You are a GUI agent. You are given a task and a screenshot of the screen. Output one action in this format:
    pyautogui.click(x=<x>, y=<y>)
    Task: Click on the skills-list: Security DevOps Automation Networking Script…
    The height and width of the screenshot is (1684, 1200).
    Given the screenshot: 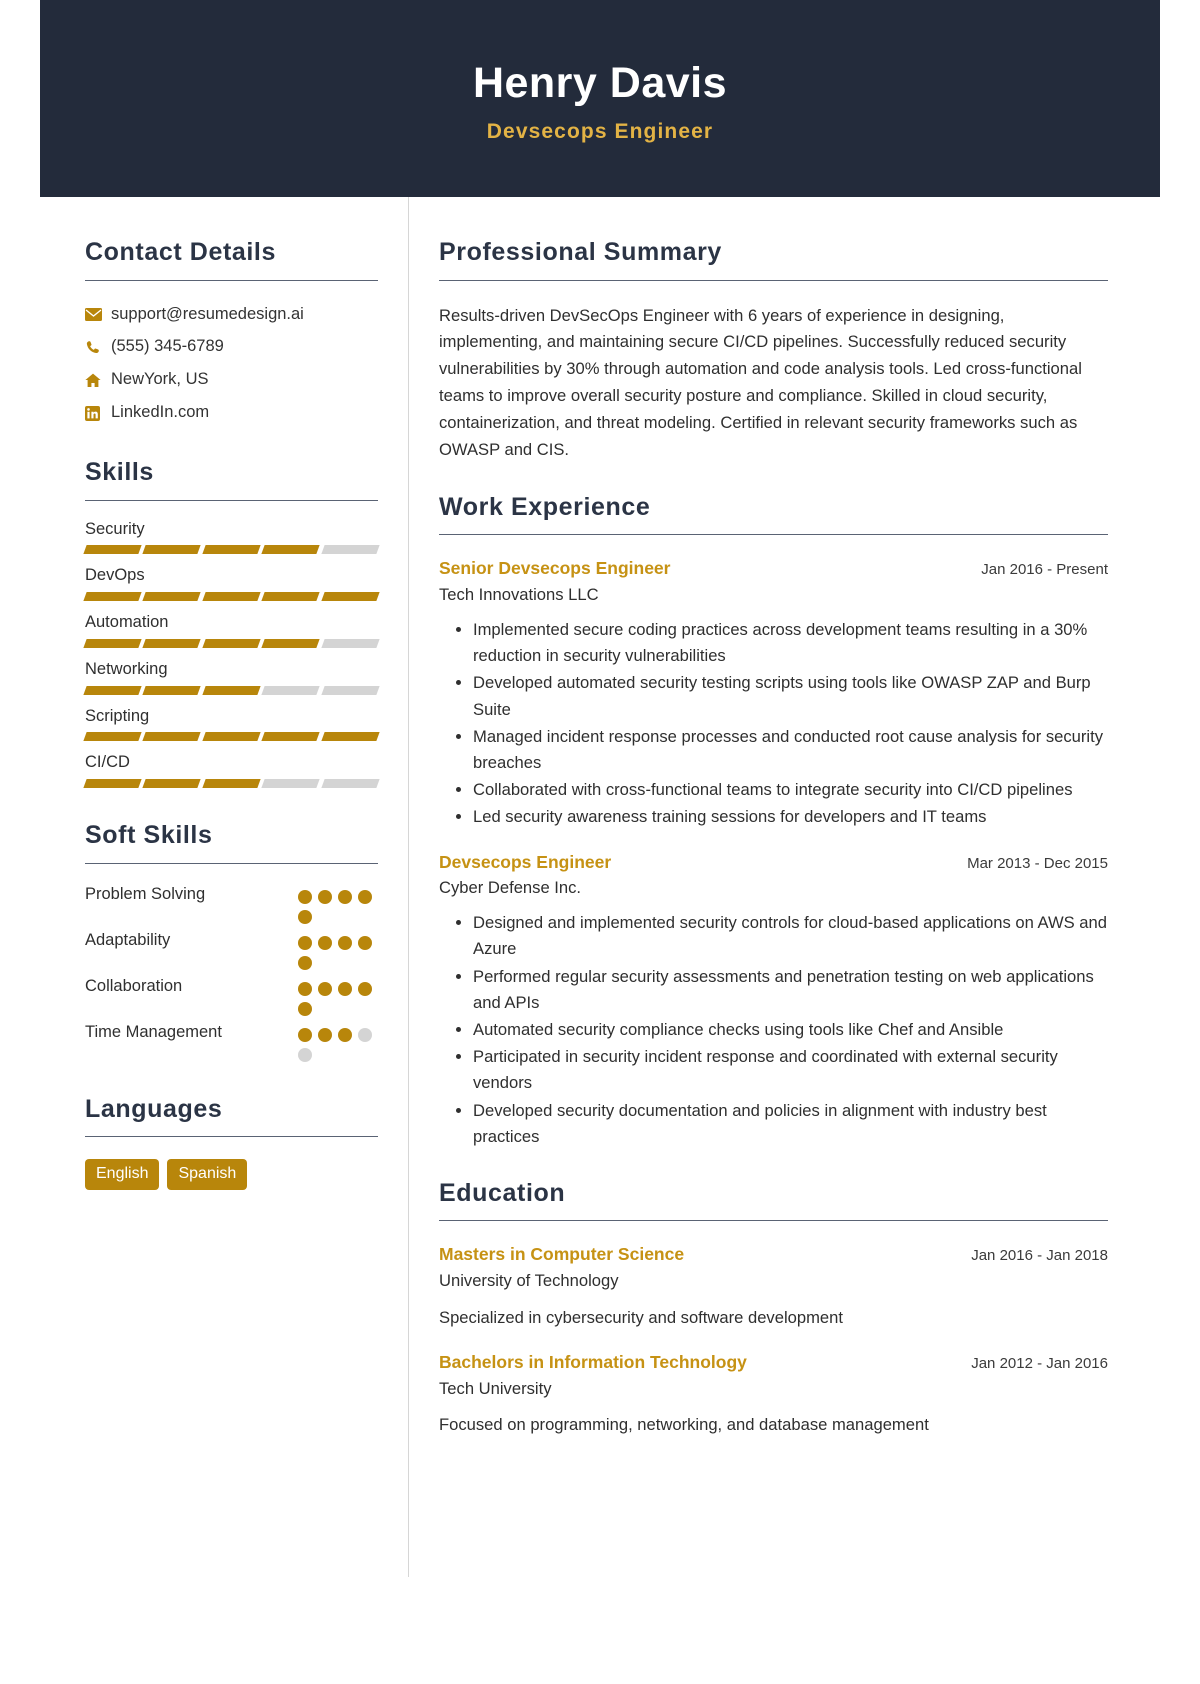 What is the action you would take?
    pyautogui.click(x=231, y=653)
    